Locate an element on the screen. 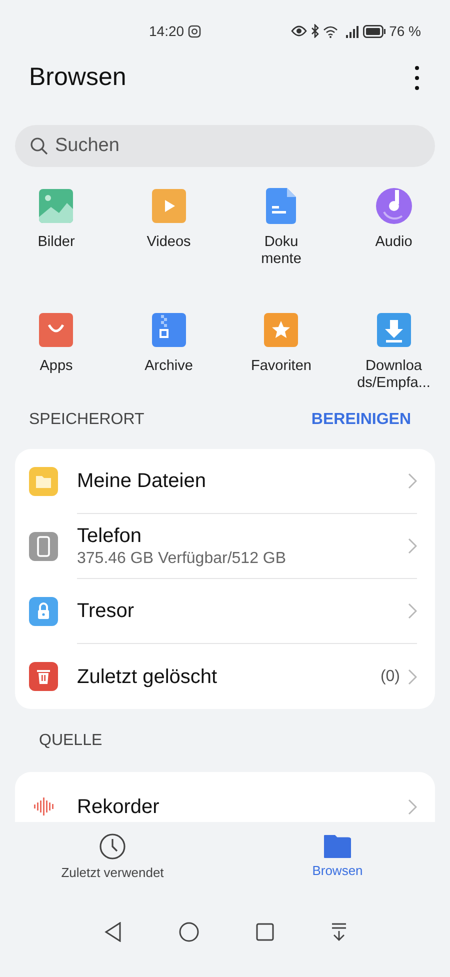 Image resolution: width=450 pixels, height=977 pixels. wifi-icon is located at coordinates (330, 31).